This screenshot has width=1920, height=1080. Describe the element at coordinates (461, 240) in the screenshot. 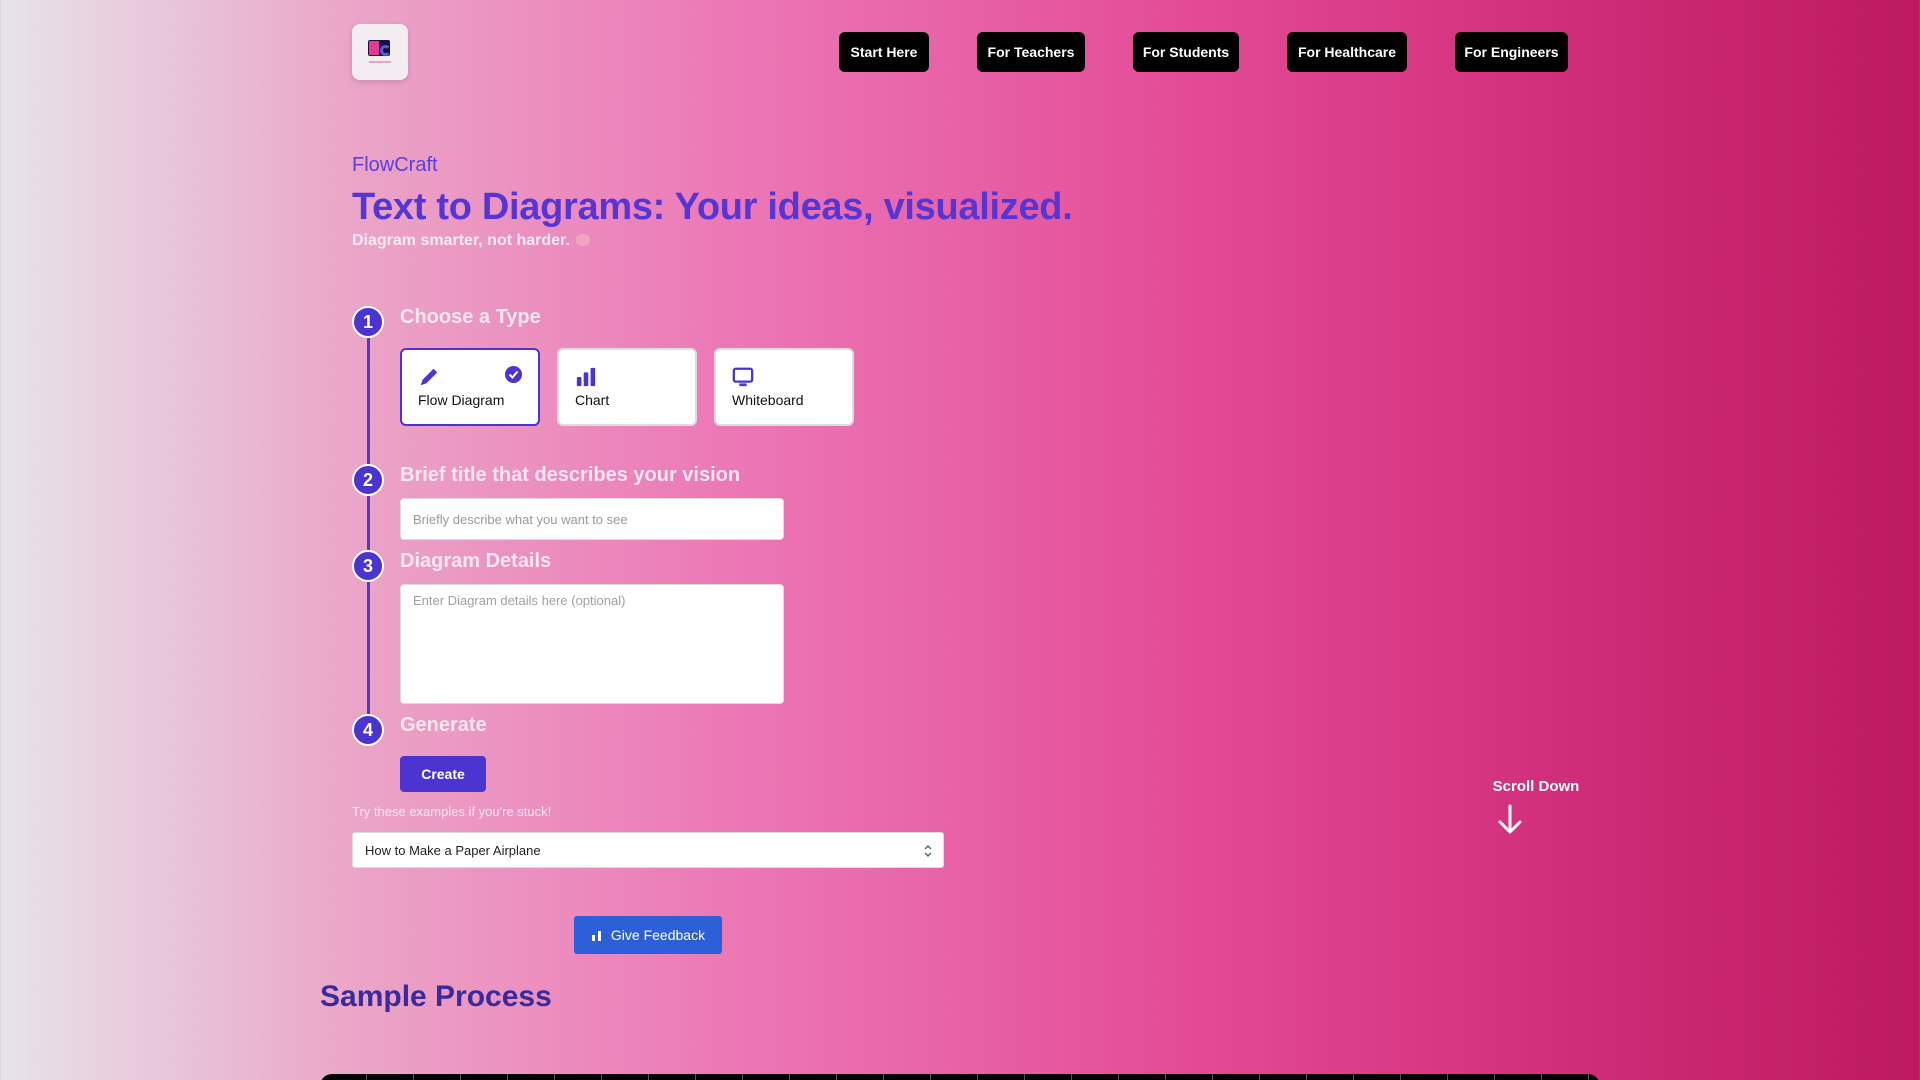

I see `tagline-text: Diagram smarter, not harder.` at that location.